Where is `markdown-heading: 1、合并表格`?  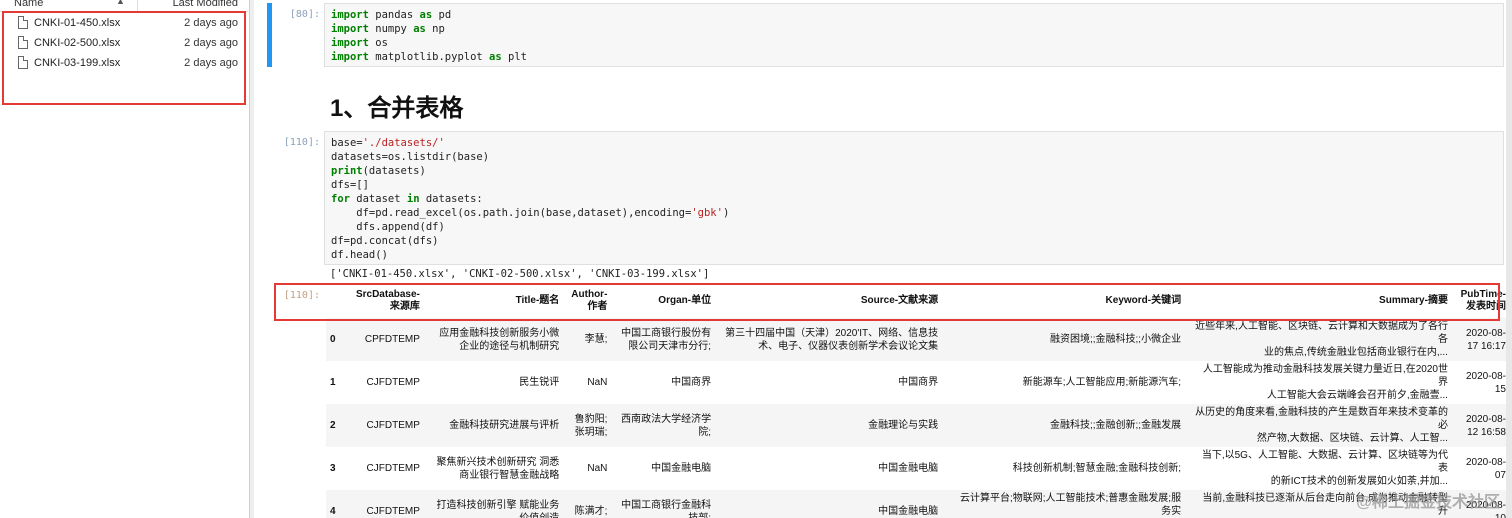
markdown-heading: 1、合并表格 is located at coordinates (397, 108).